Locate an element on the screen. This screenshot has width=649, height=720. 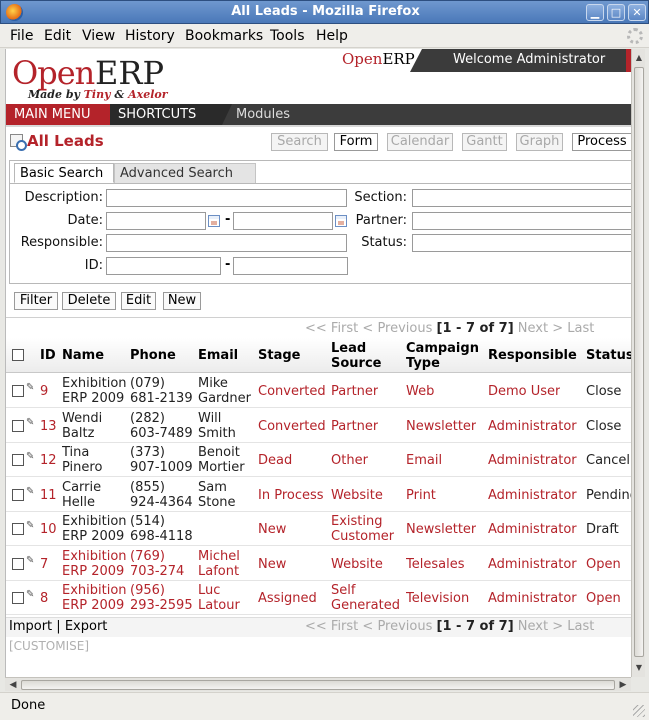
lead-source-cell: Other is located at coordinates (349, 460).